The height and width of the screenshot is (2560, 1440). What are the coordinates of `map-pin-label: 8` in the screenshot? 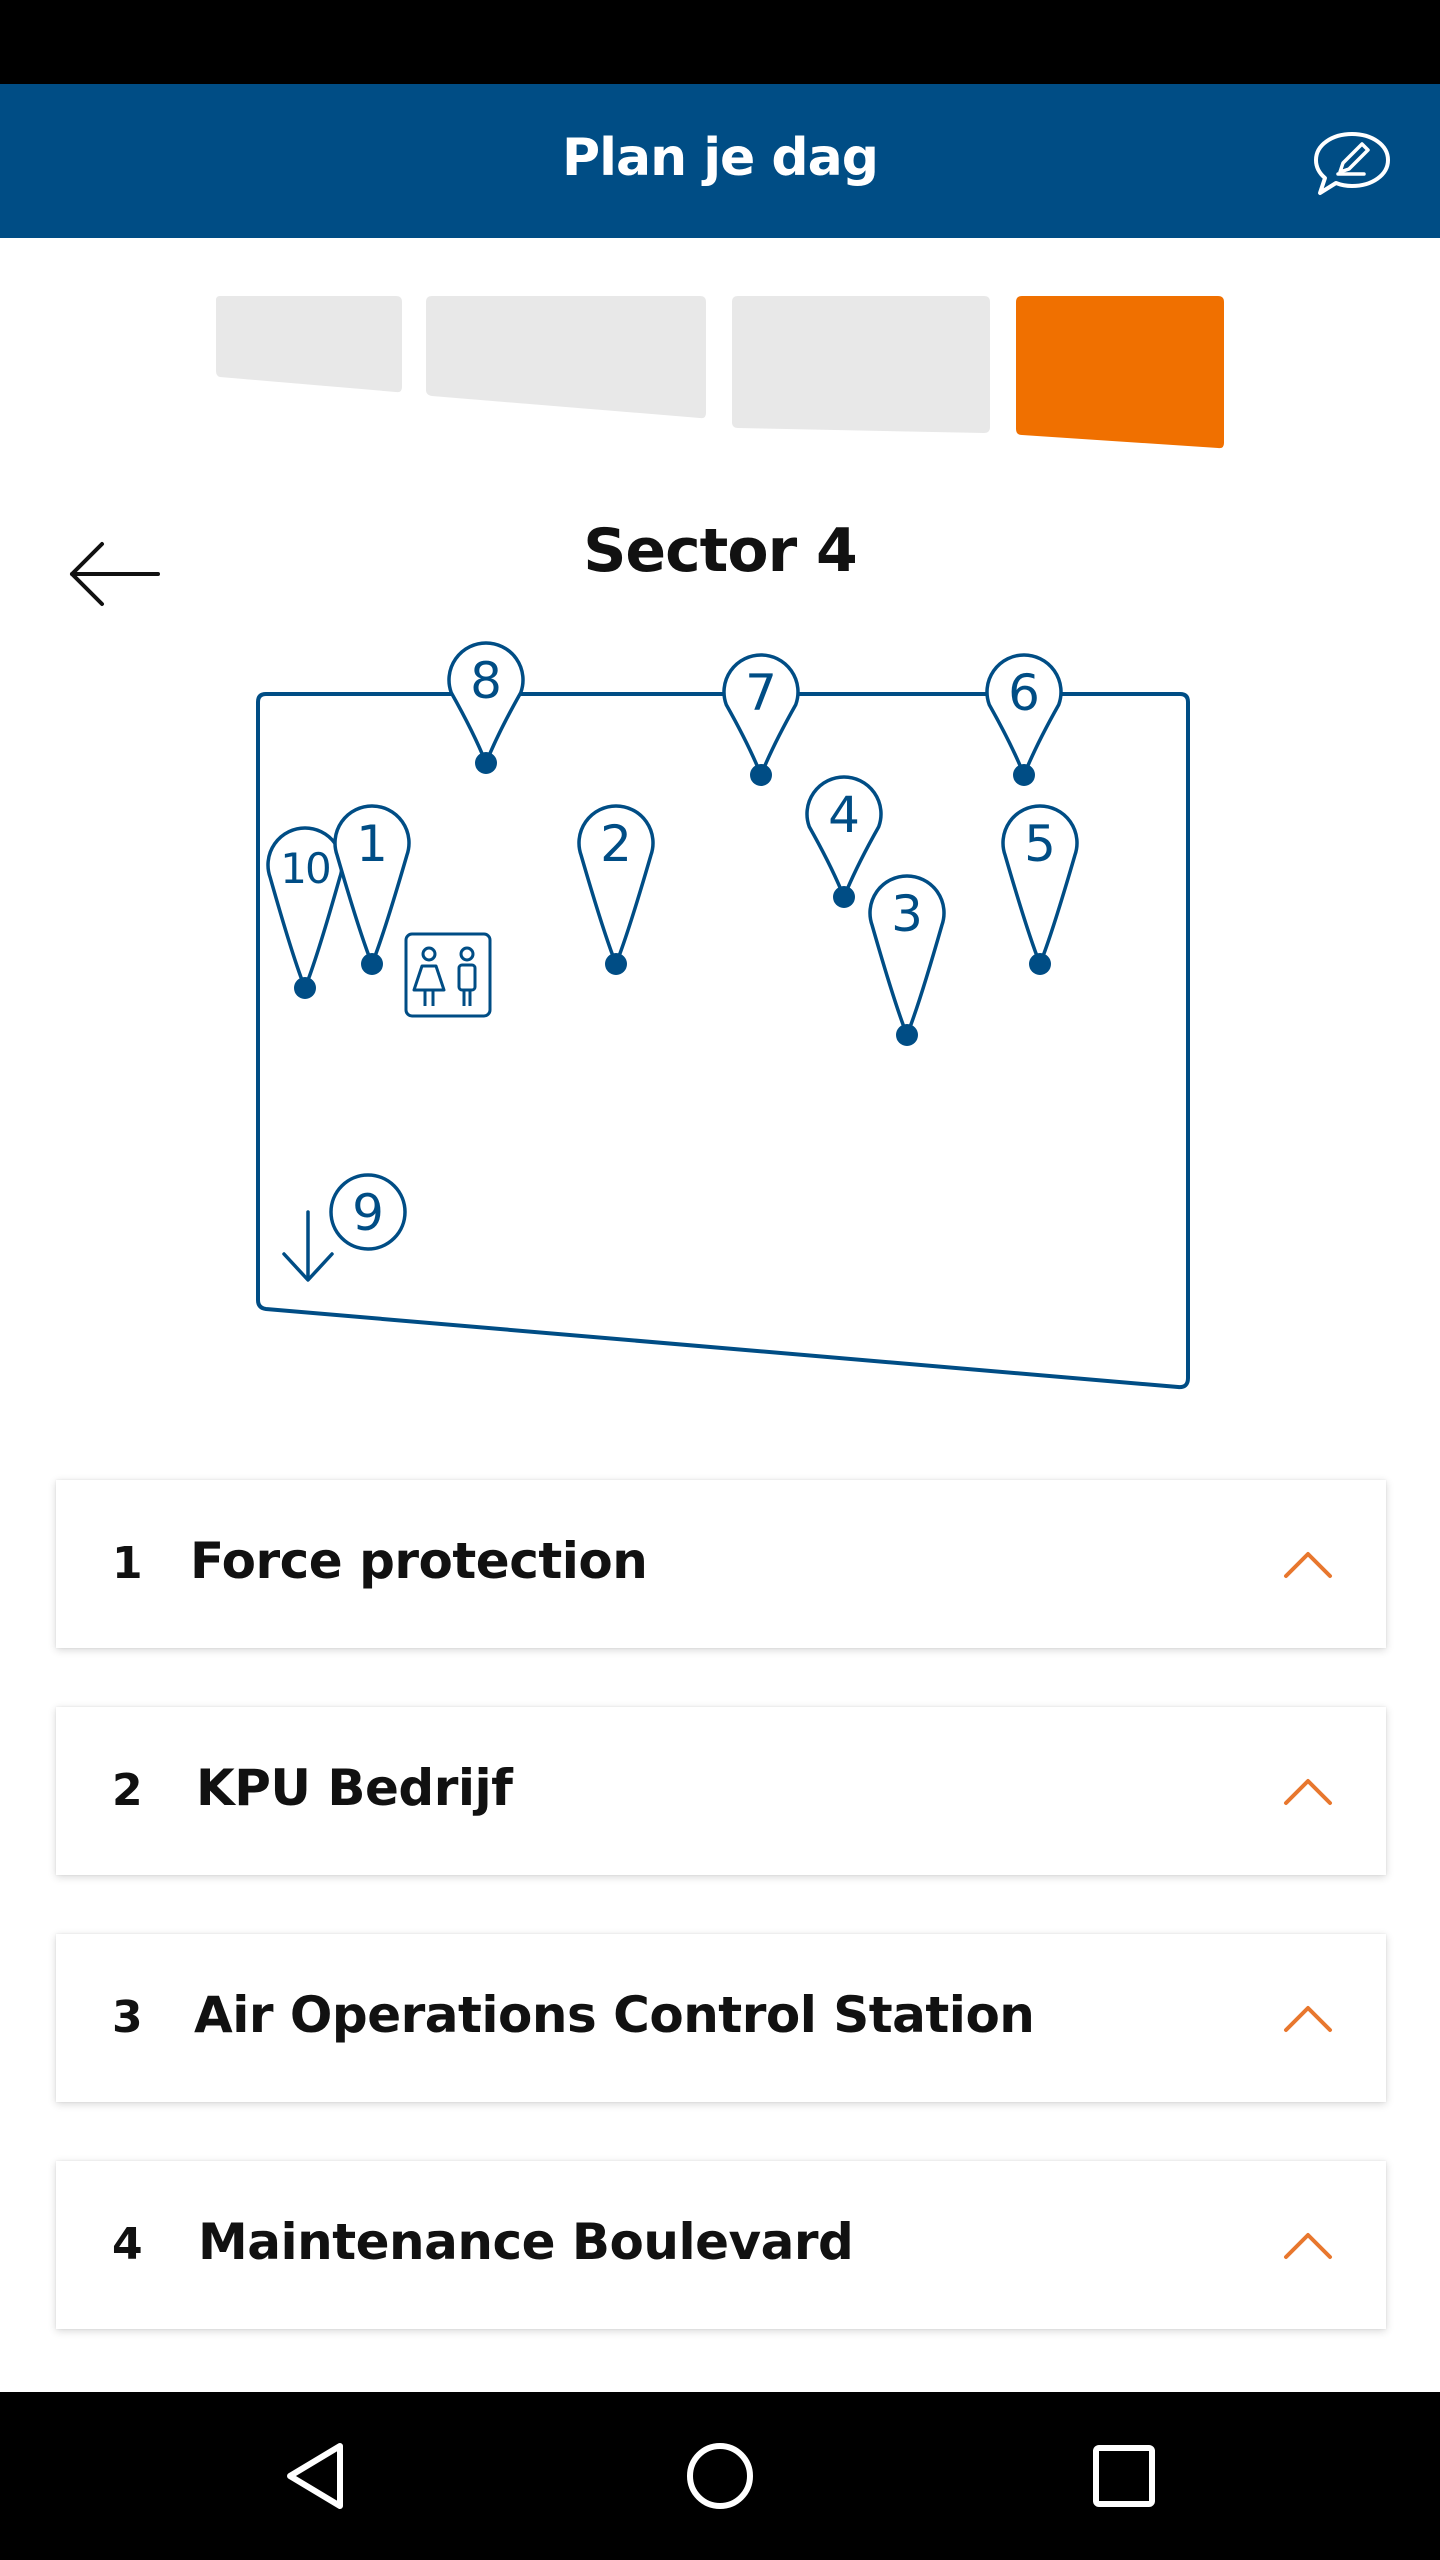 It's located at (486, 681).